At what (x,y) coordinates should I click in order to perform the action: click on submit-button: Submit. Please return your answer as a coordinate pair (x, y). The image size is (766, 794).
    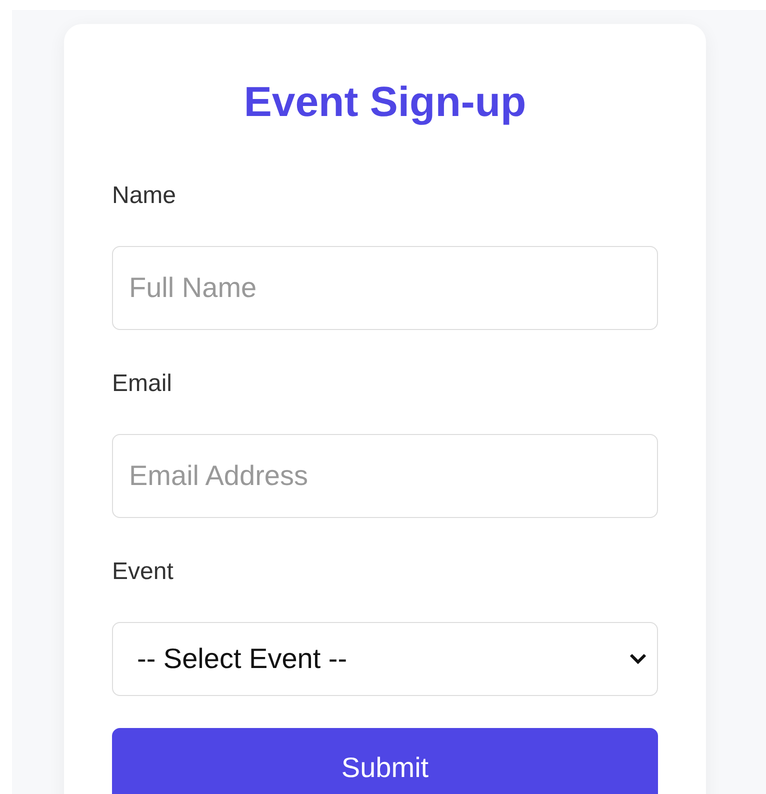
    Looking at the image, I should click on (385, 761).